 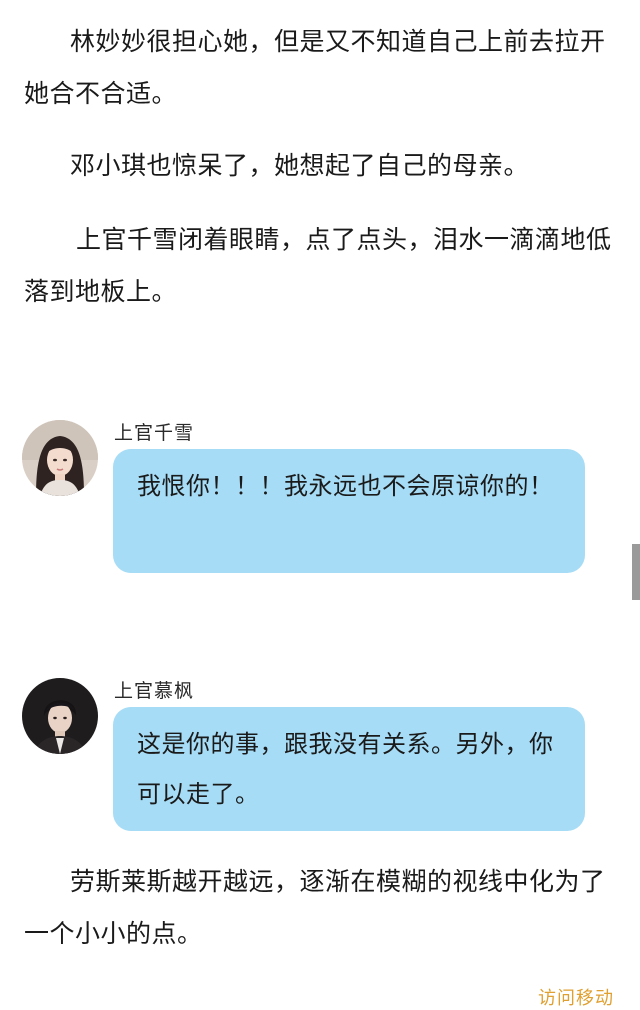 I want to click on chat-bubble: 我恨你！！！我永远也不会原谅你的！, so click(x=349, y=511).